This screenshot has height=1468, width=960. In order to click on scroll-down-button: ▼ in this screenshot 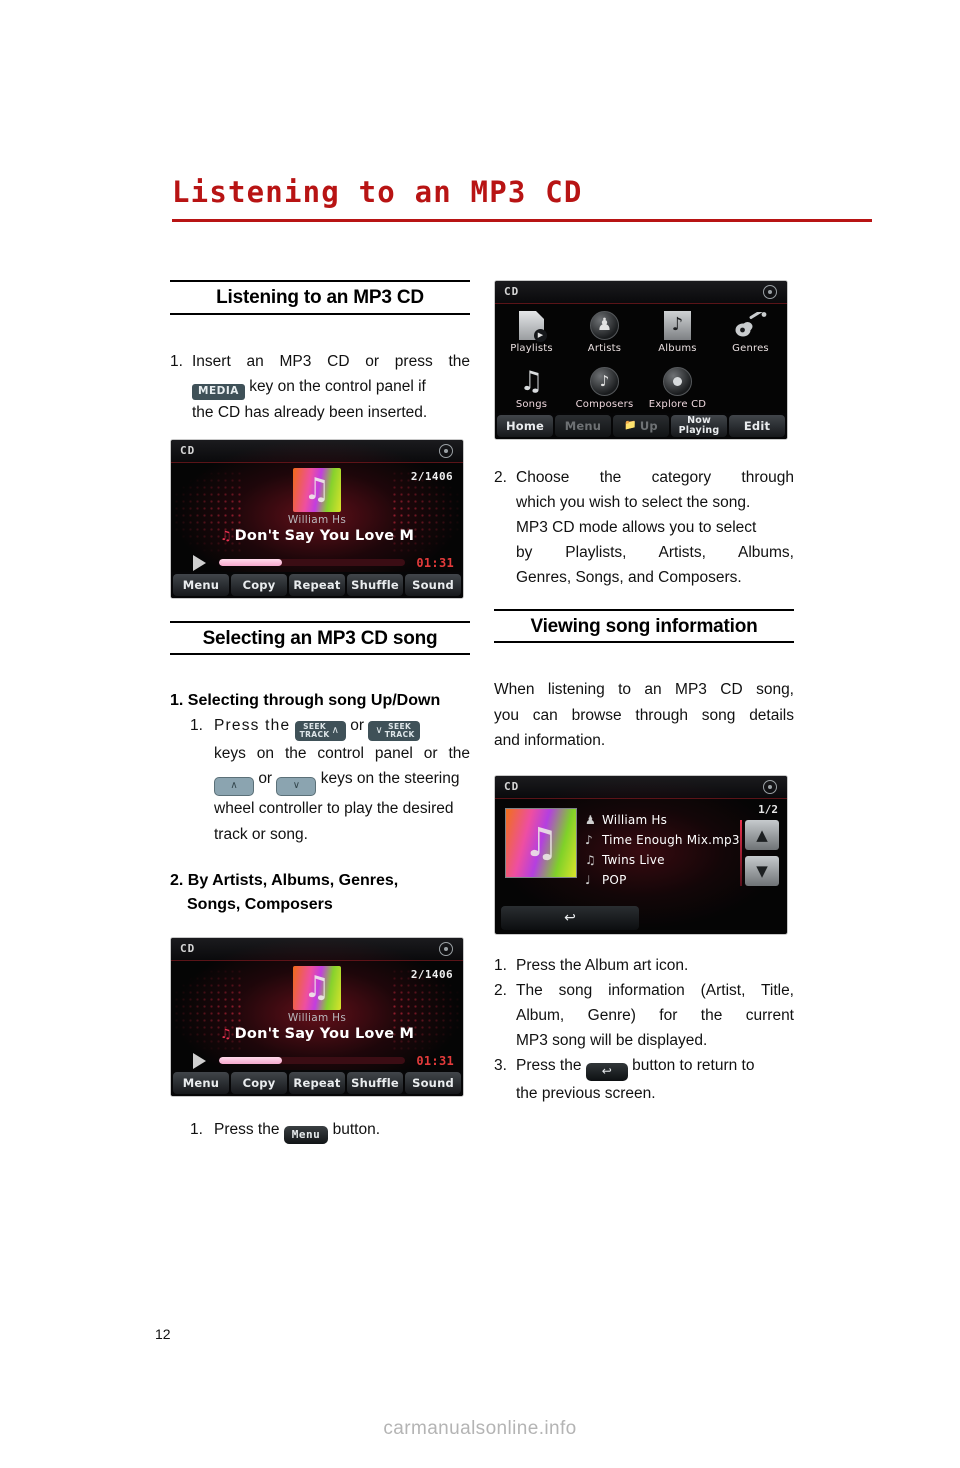, I will do `click(762, 870)`.